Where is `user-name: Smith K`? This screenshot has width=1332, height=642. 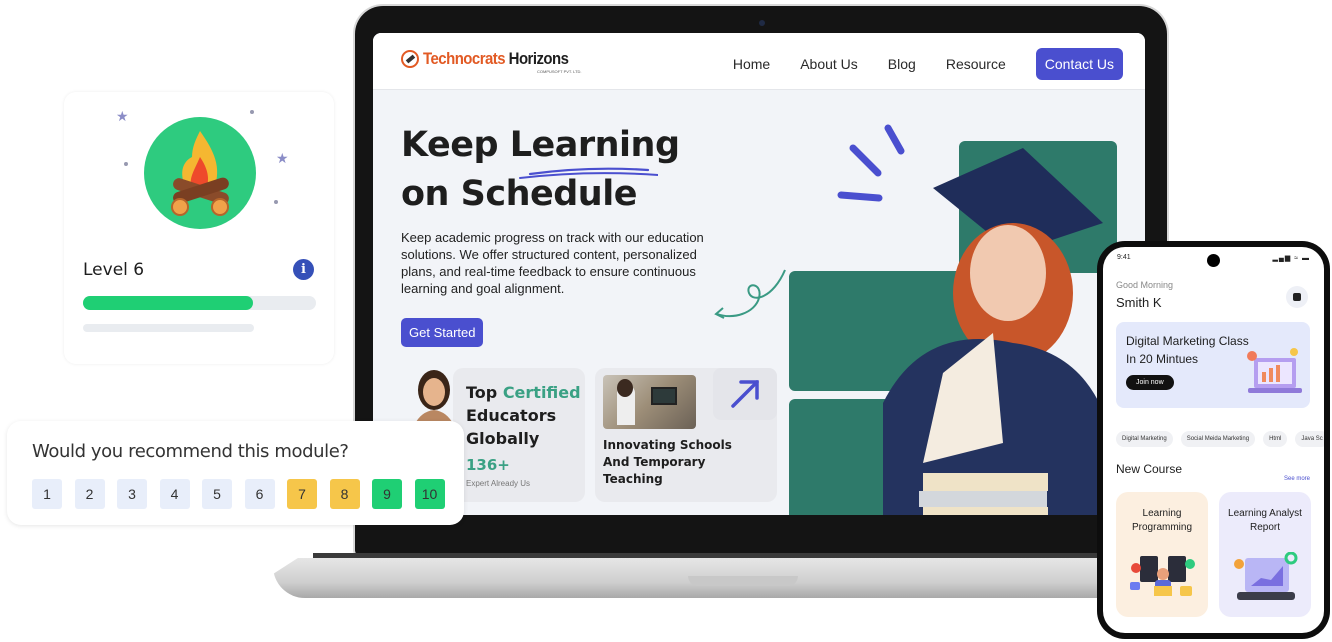 user-name: Smith K is located at coordinates (1139, 302).